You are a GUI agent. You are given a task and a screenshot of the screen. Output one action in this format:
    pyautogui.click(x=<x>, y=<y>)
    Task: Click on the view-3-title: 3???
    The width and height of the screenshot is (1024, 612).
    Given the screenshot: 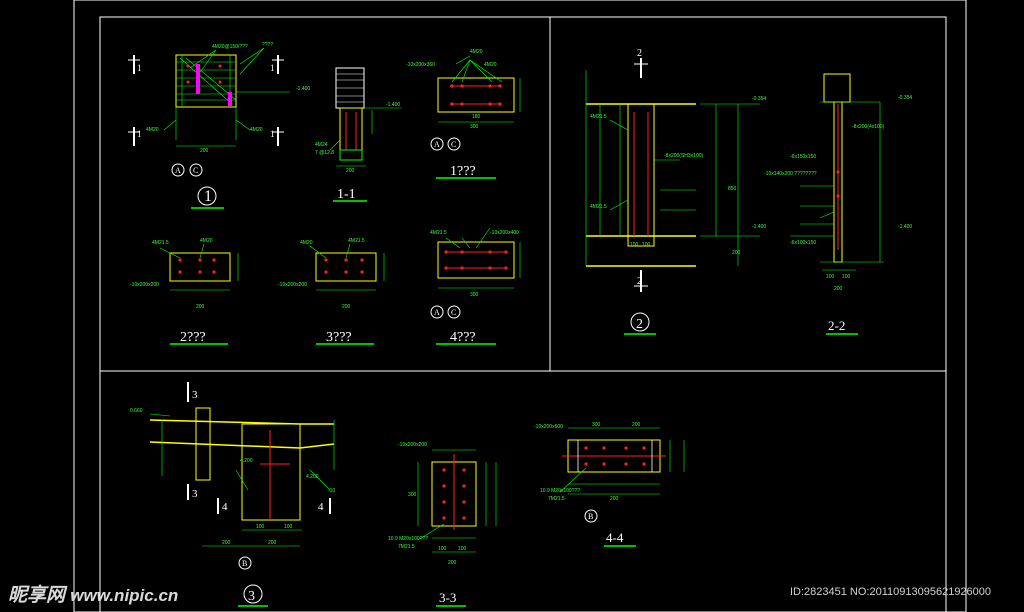 What is the action you would take?
    pyautogui.click(x=339, y=337)
    